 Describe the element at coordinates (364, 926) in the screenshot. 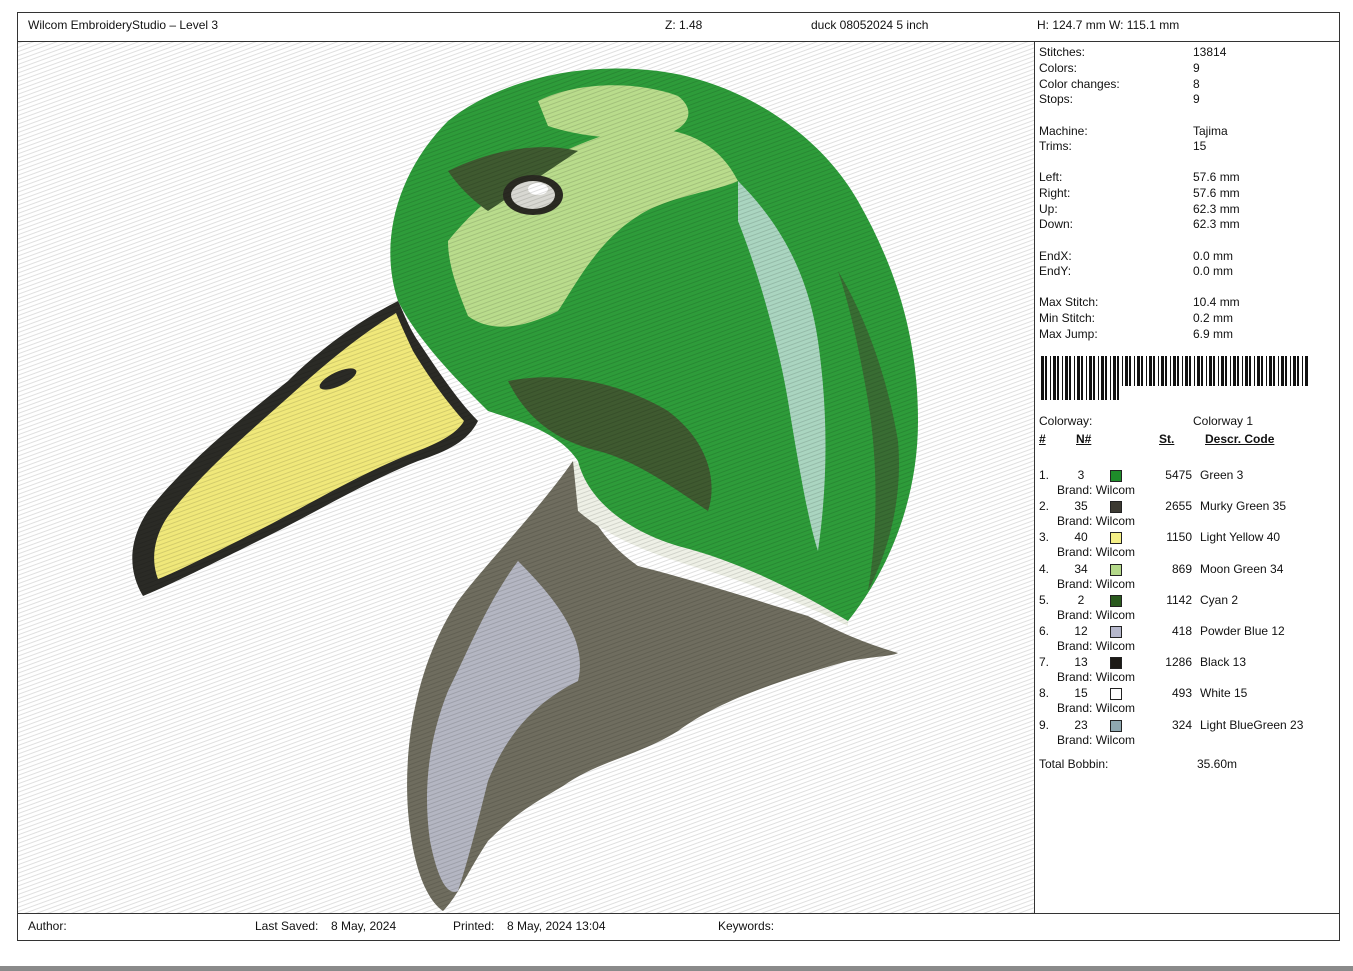

I see `last-saved-value: 8 May, 2024` at that location.